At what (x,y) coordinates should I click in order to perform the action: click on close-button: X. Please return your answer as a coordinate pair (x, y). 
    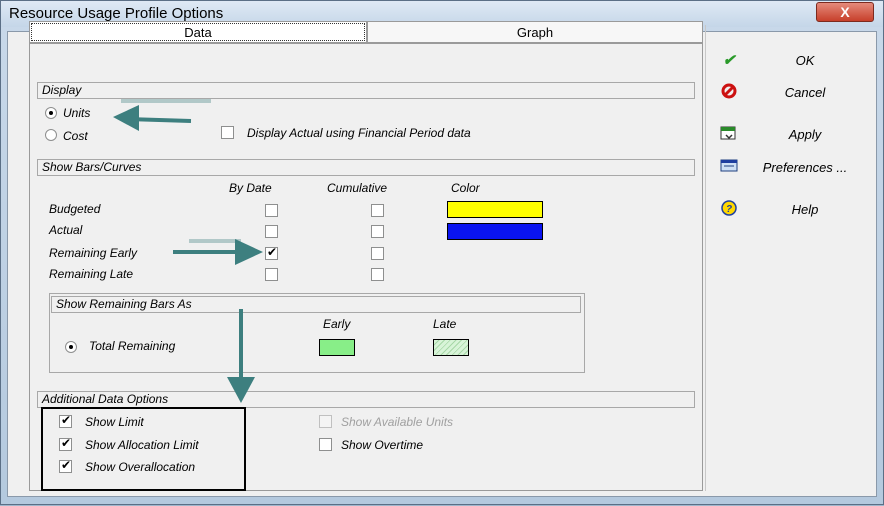
    Looking at the image, I should click on (845, 12).